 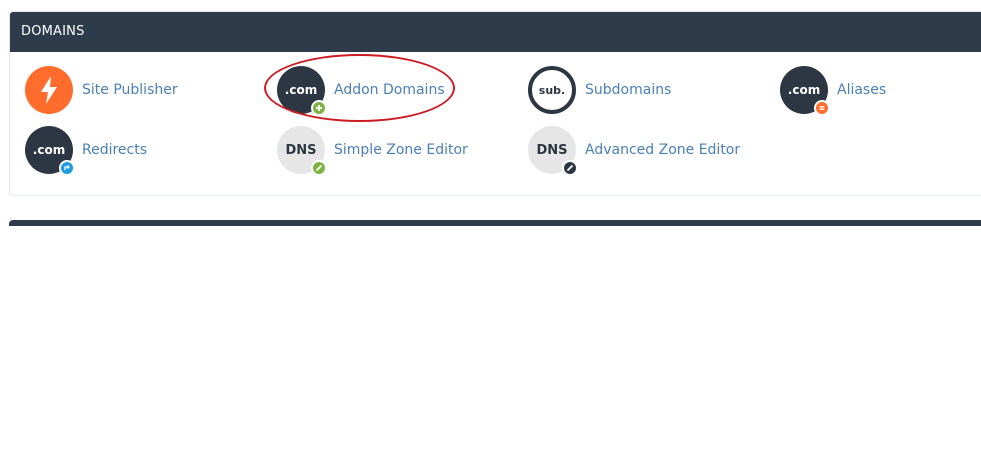 I want to click on item-label: Simple Zone Editor, so click(x=401, y=150).